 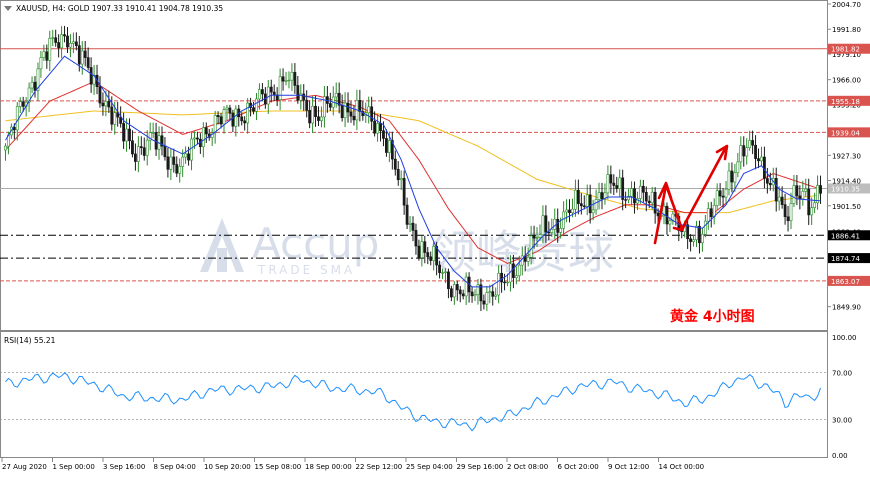 I want to click on time-tick-label: 3 Sep 16:00, so click(x=124, y=467).